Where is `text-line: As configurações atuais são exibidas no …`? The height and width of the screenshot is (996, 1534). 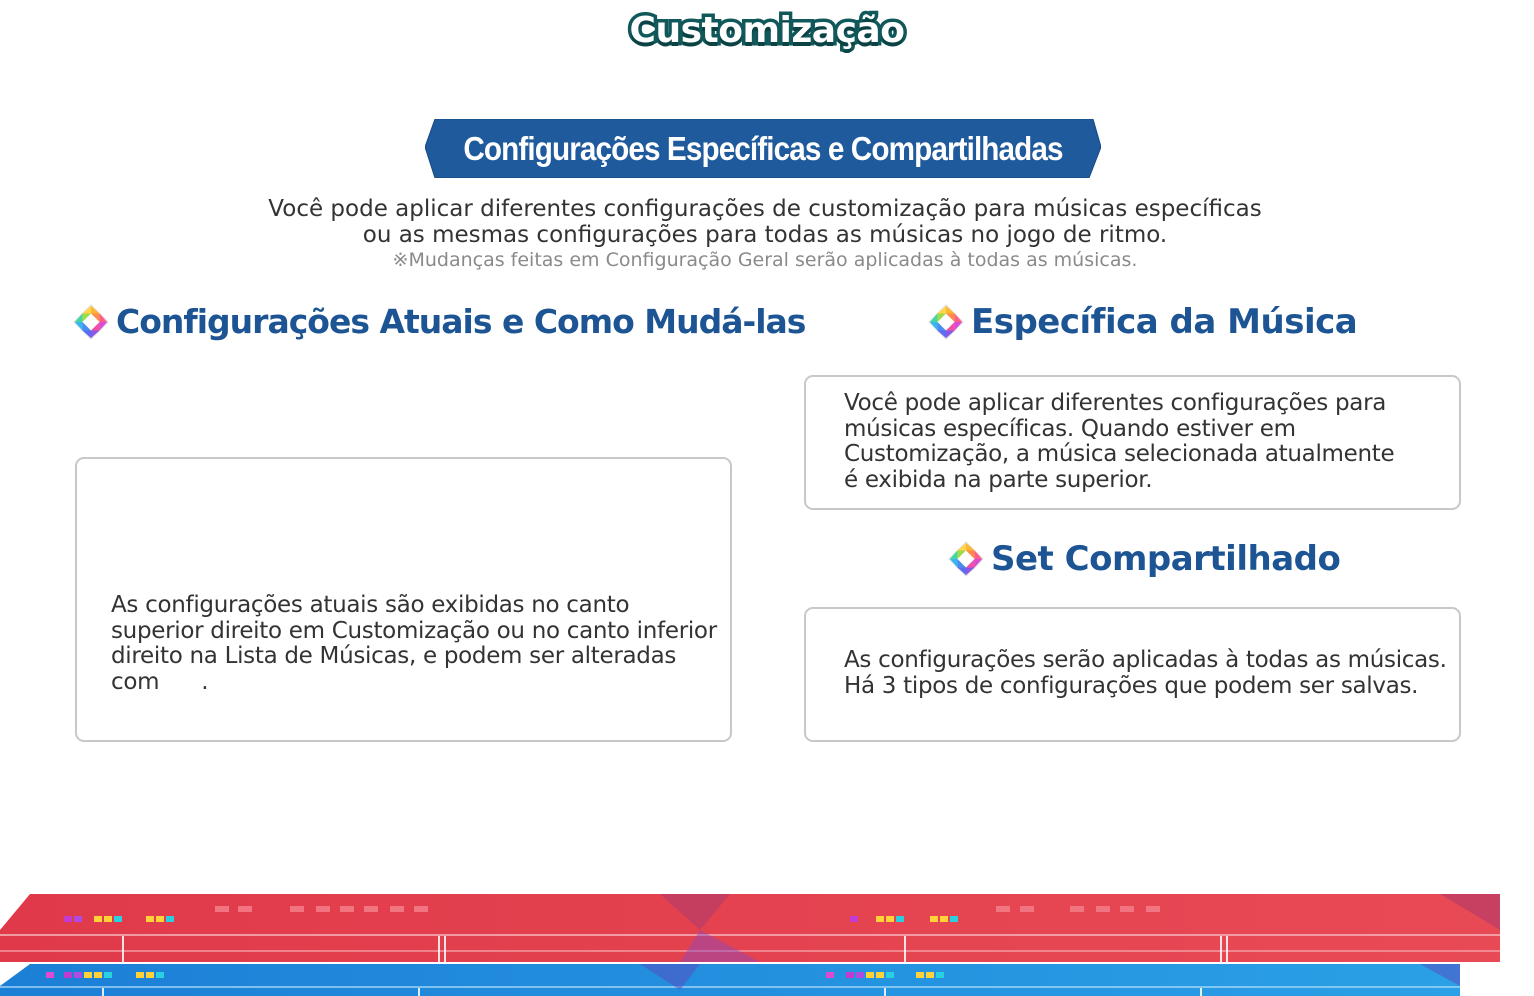 text-line: As configurações atuais são exibidas no … is located at coordinates (370, 605).